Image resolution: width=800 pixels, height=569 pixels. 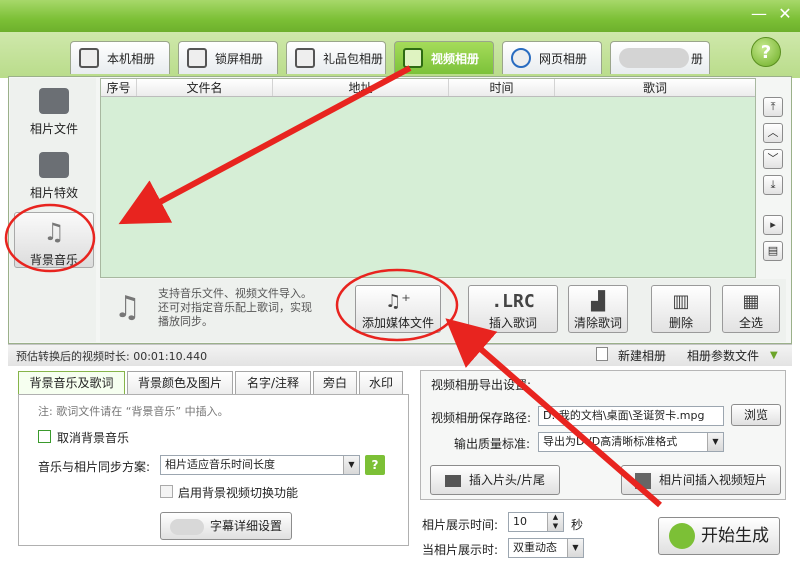 I want to click on tab-bgmusic-lyrics: 背景音乐及歌词, so click(x=71, y=383).